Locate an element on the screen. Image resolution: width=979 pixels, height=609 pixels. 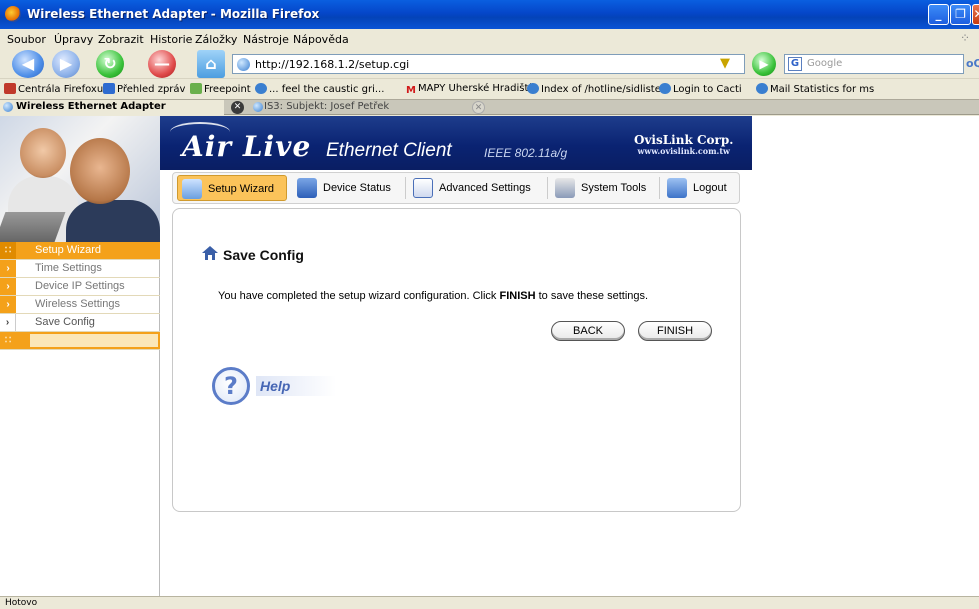
go-icon: ▶ is located at coordinates (764, 64).